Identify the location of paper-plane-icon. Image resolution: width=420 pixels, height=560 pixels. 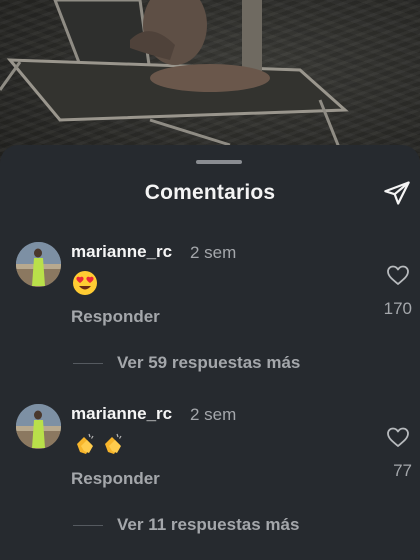
(397, 195).